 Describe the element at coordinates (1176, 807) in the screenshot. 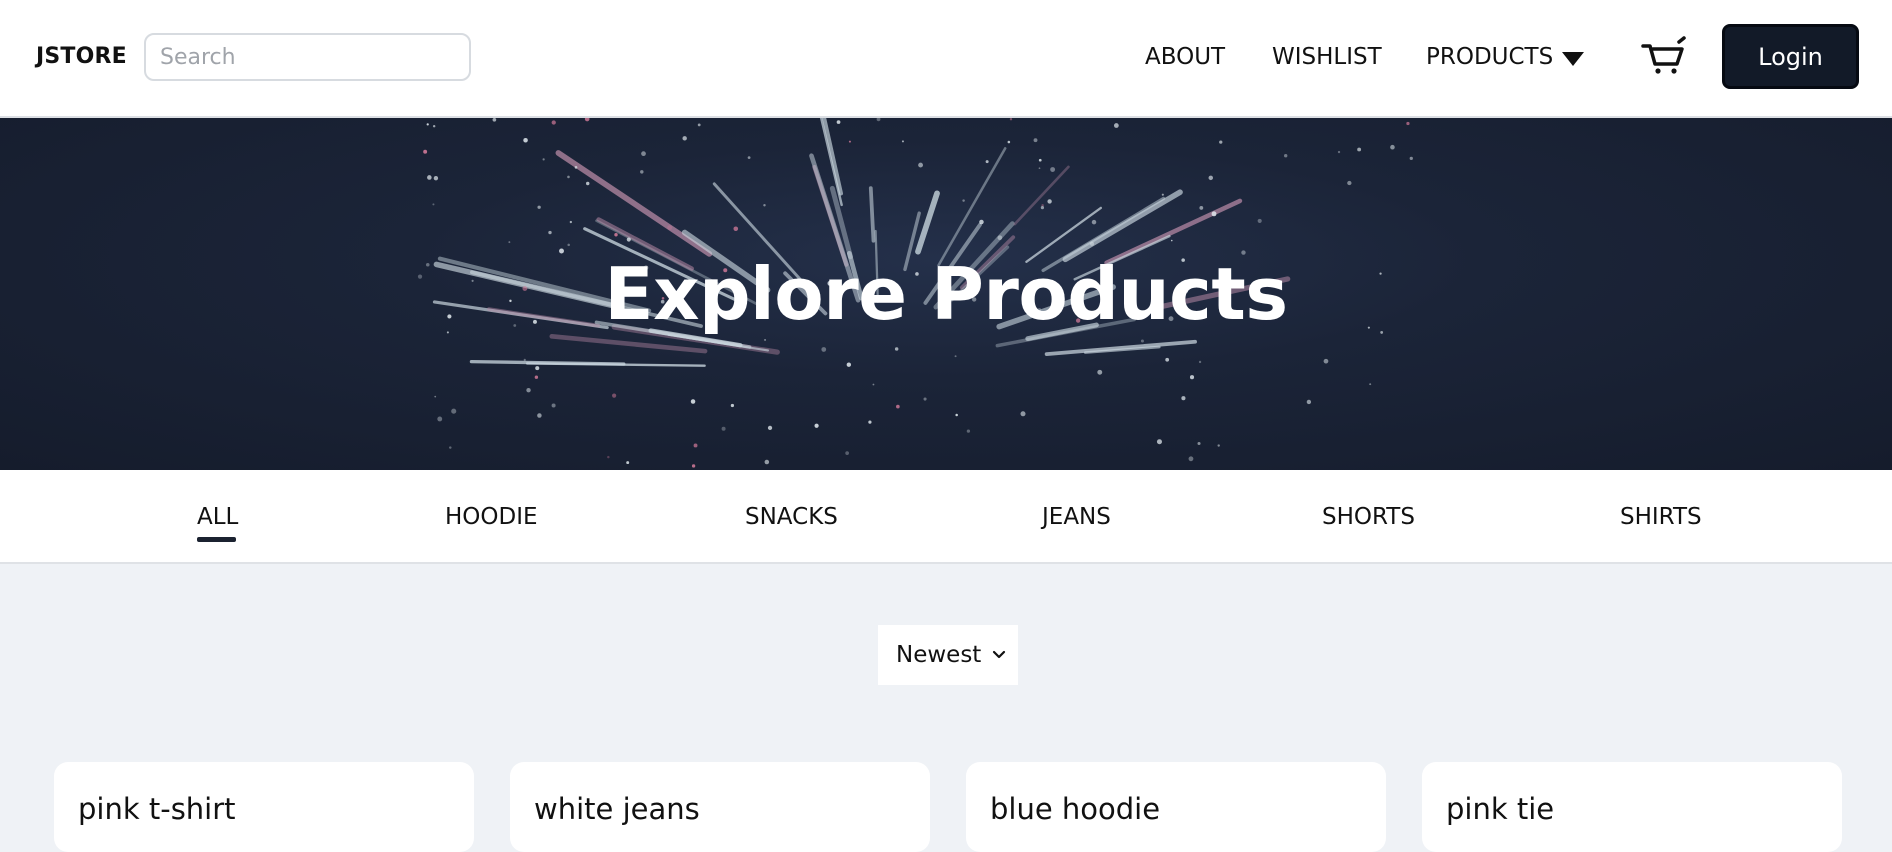

I see `product-card: blue hoodie` at that location.